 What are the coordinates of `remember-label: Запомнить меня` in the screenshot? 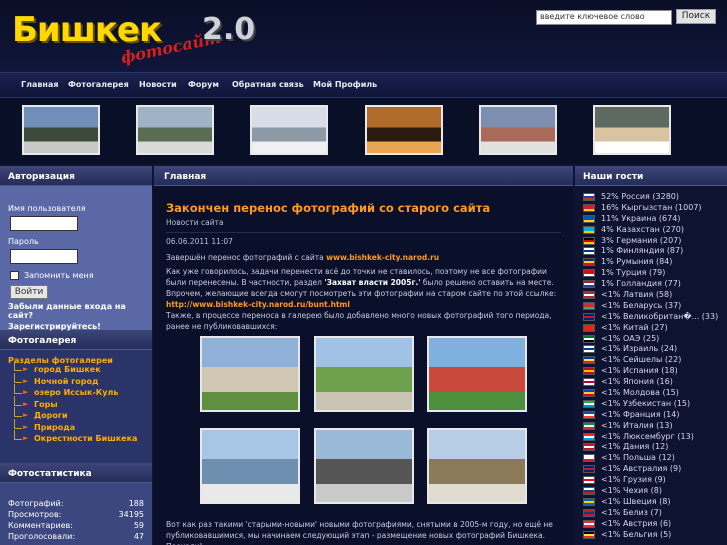 It's located at (59, 275).